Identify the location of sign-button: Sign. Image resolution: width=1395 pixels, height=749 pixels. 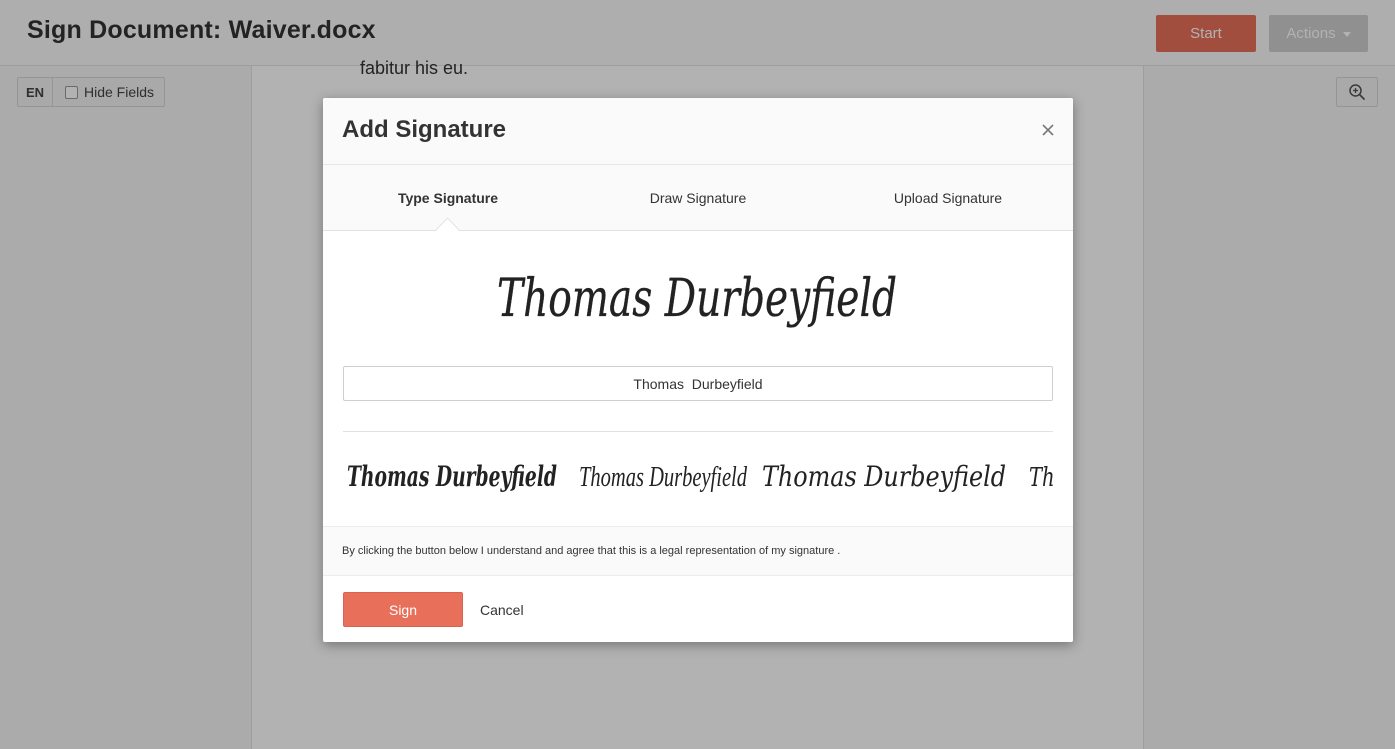
(403, 609).